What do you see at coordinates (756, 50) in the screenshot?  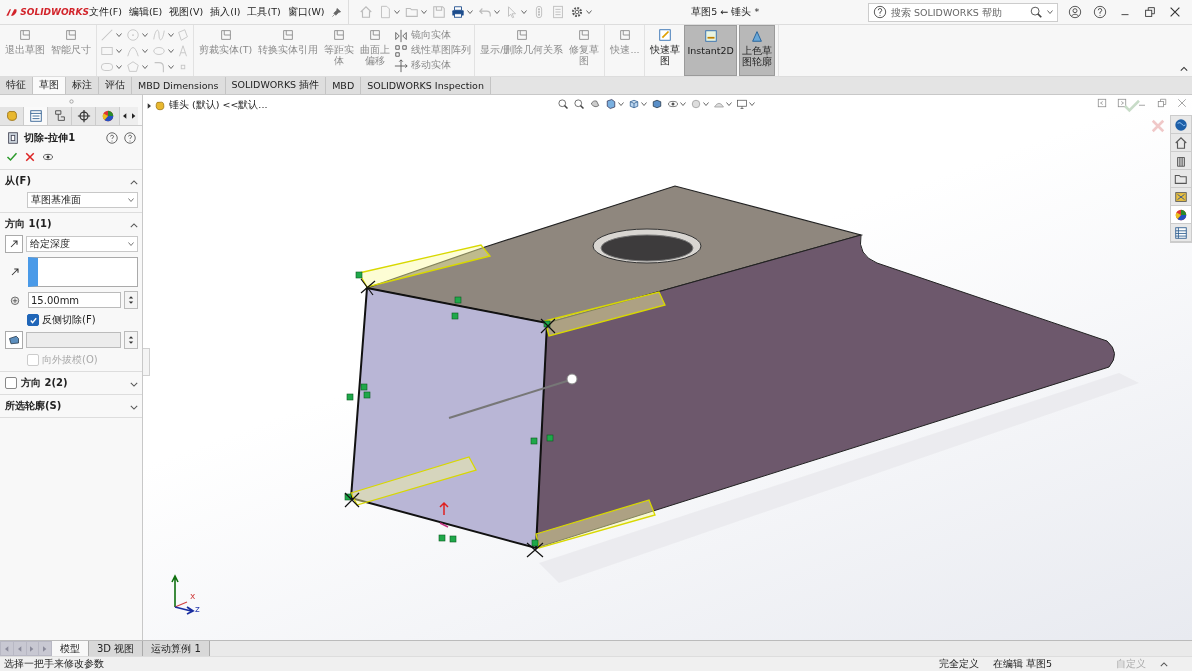 I see `ribbon-button: 上色草图轮廓` at bounding box center [756, 50].